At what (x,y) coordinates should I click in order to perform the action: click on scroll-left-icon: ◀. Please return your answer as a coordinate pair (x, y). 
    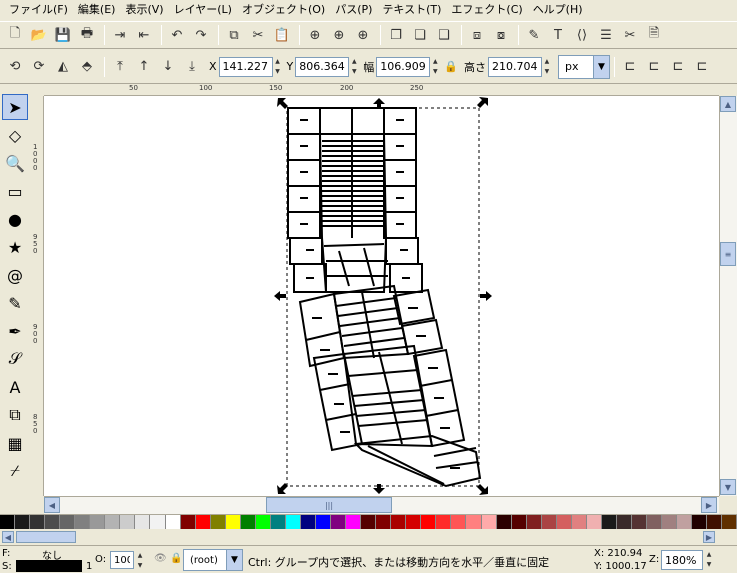
    Looking at the image, I should click on (52, 505).